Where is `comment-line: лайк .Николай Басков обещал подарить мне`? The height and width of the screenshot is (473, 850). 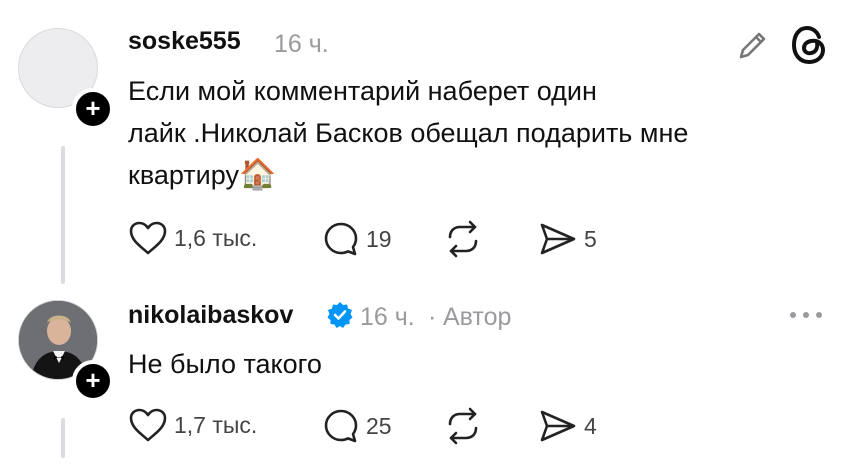
comment-line: лайк .Николай Басков обещал подарить мне is located at coordinates (408, 133).